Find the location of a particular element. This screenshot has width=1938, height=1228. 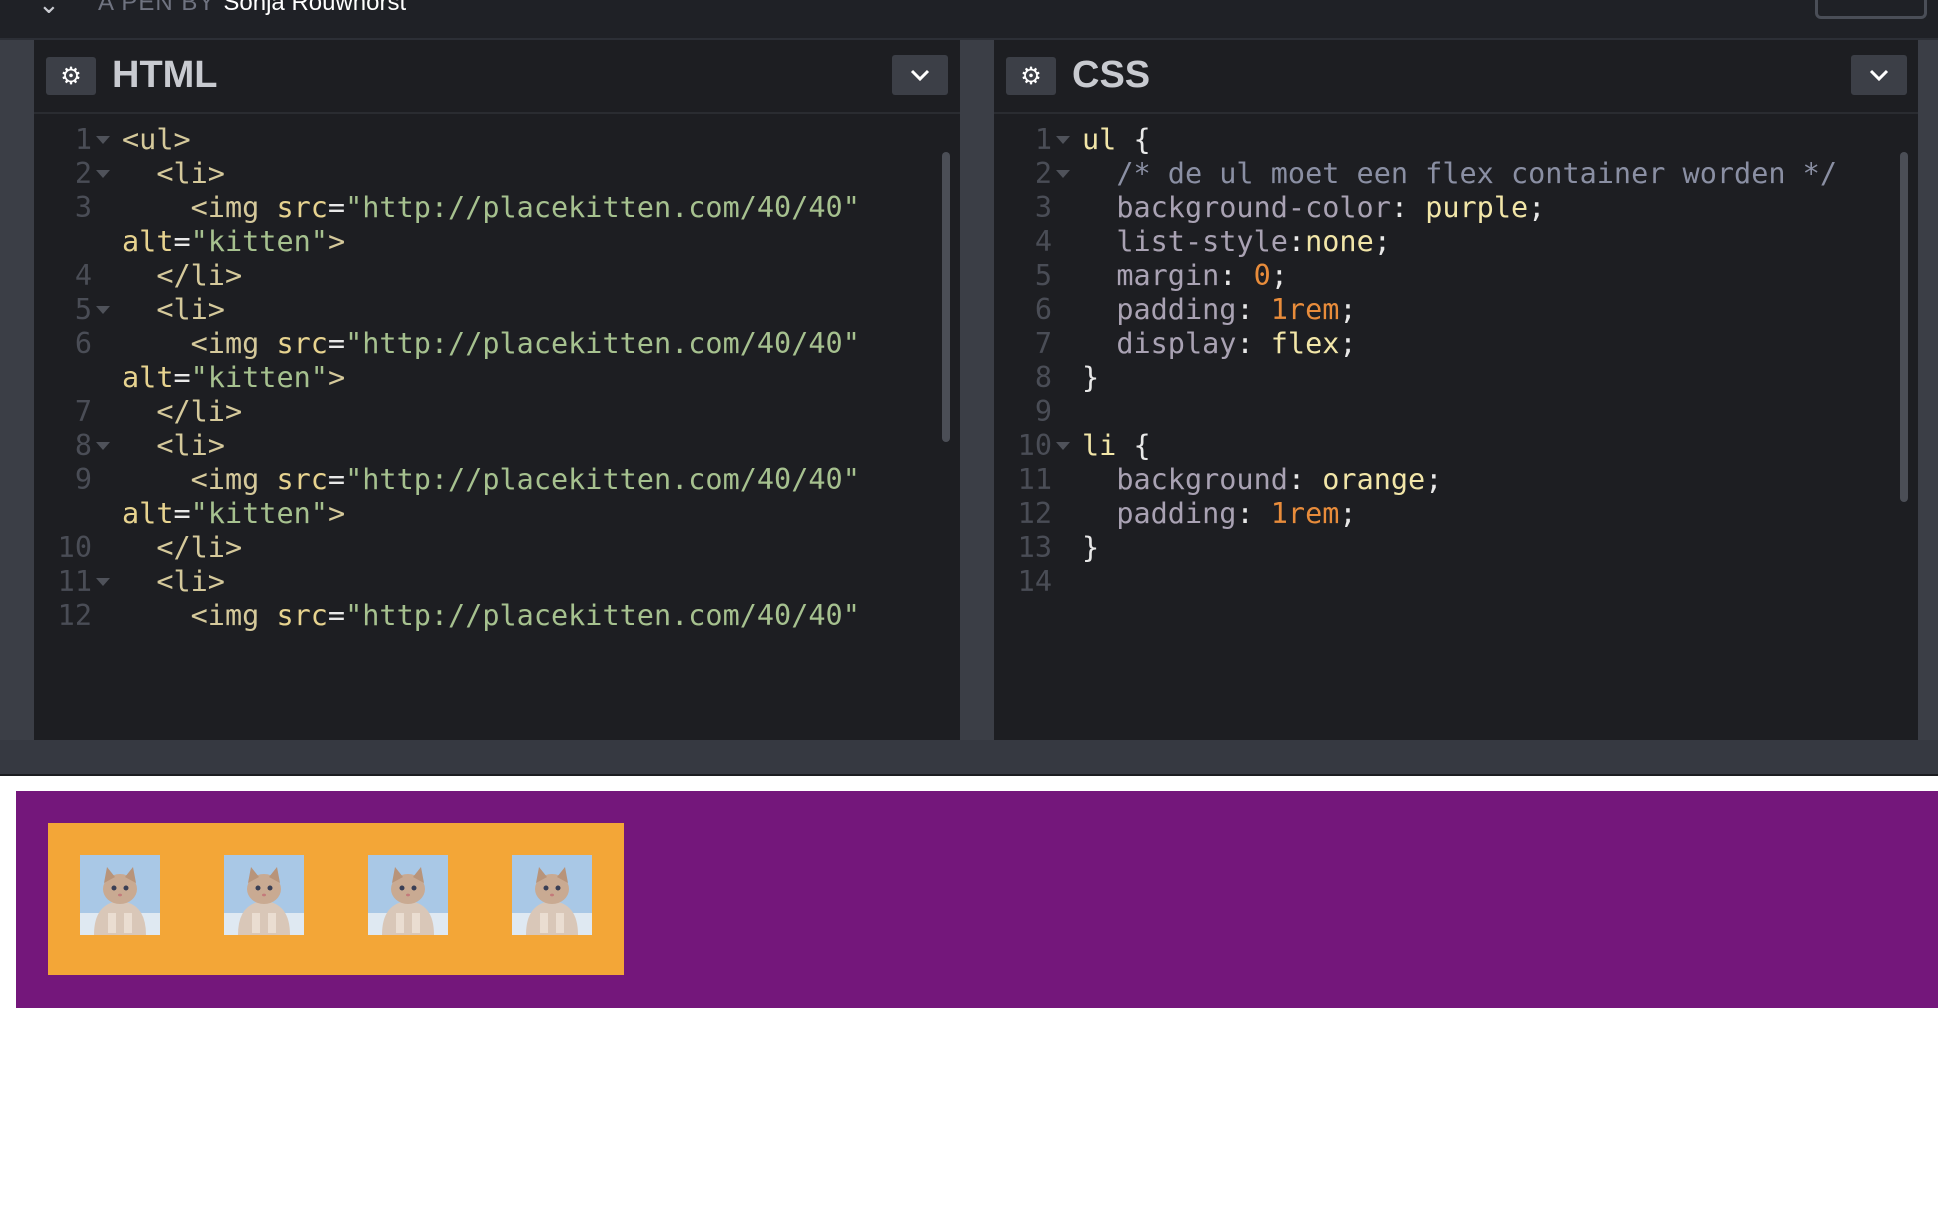

line-number: 9 is located at coordinates (83, 479).